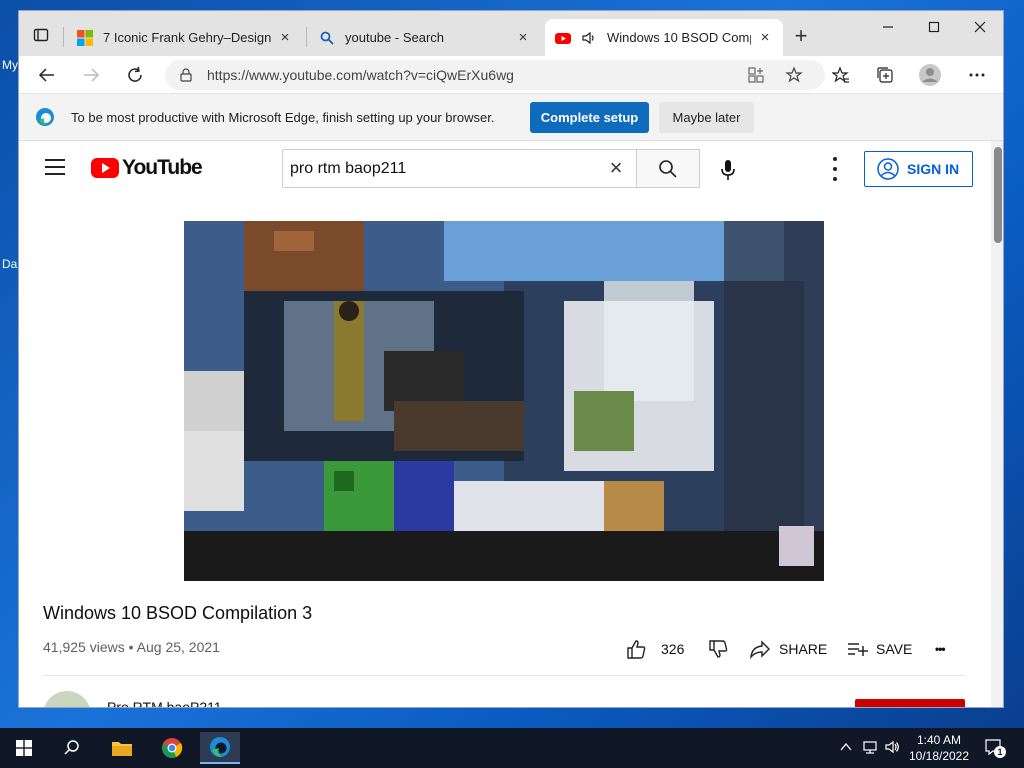 The width and height of the screenshot is (1024, 768). I want to click on clear-search-icon: ×, so click(616, 168).